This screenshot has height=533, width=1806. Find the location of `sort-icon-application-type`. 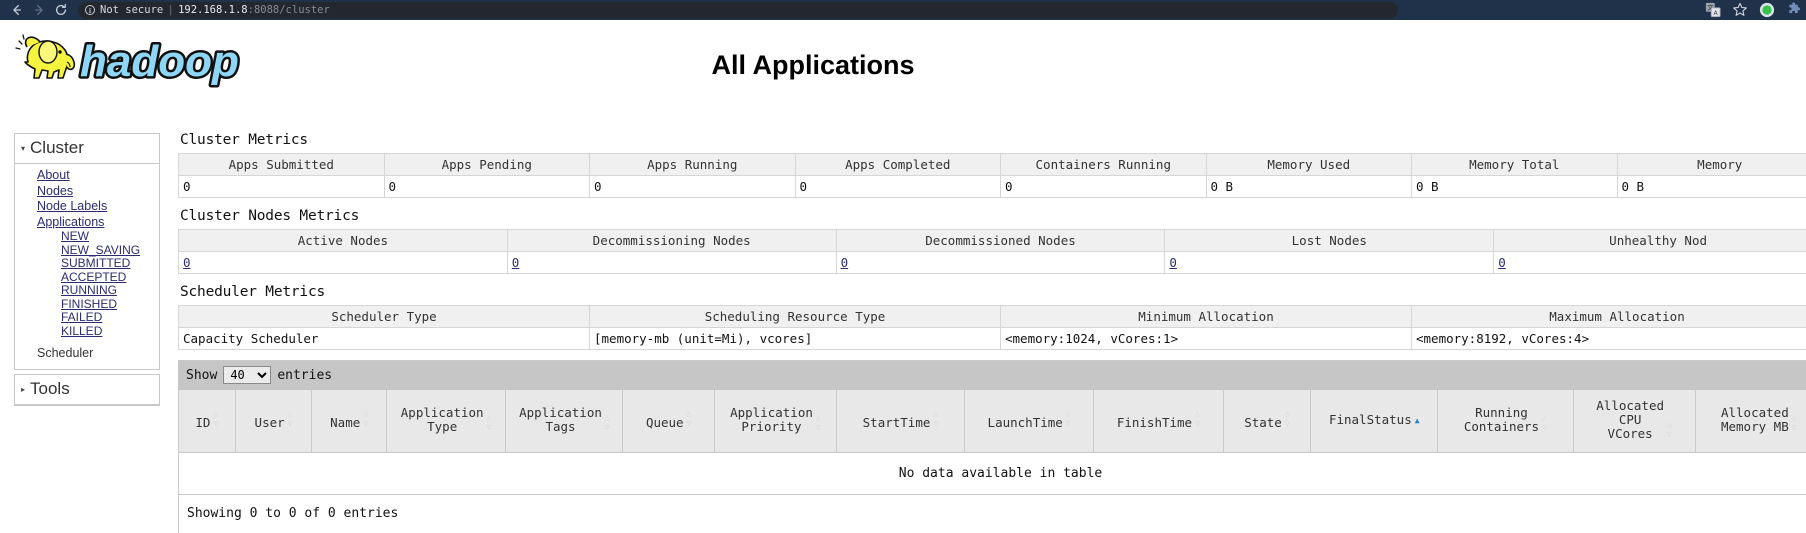

sort-icon-application-type is located at coordinates (489, 423).